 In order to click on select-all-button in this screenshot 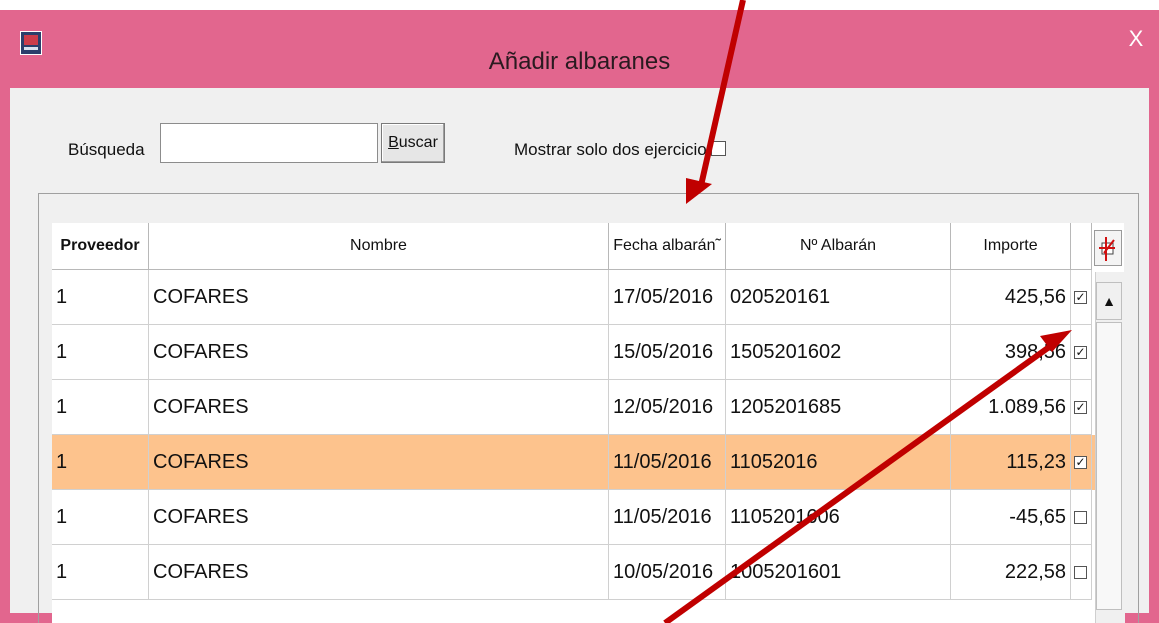, I will do `click(1108, 248)`.